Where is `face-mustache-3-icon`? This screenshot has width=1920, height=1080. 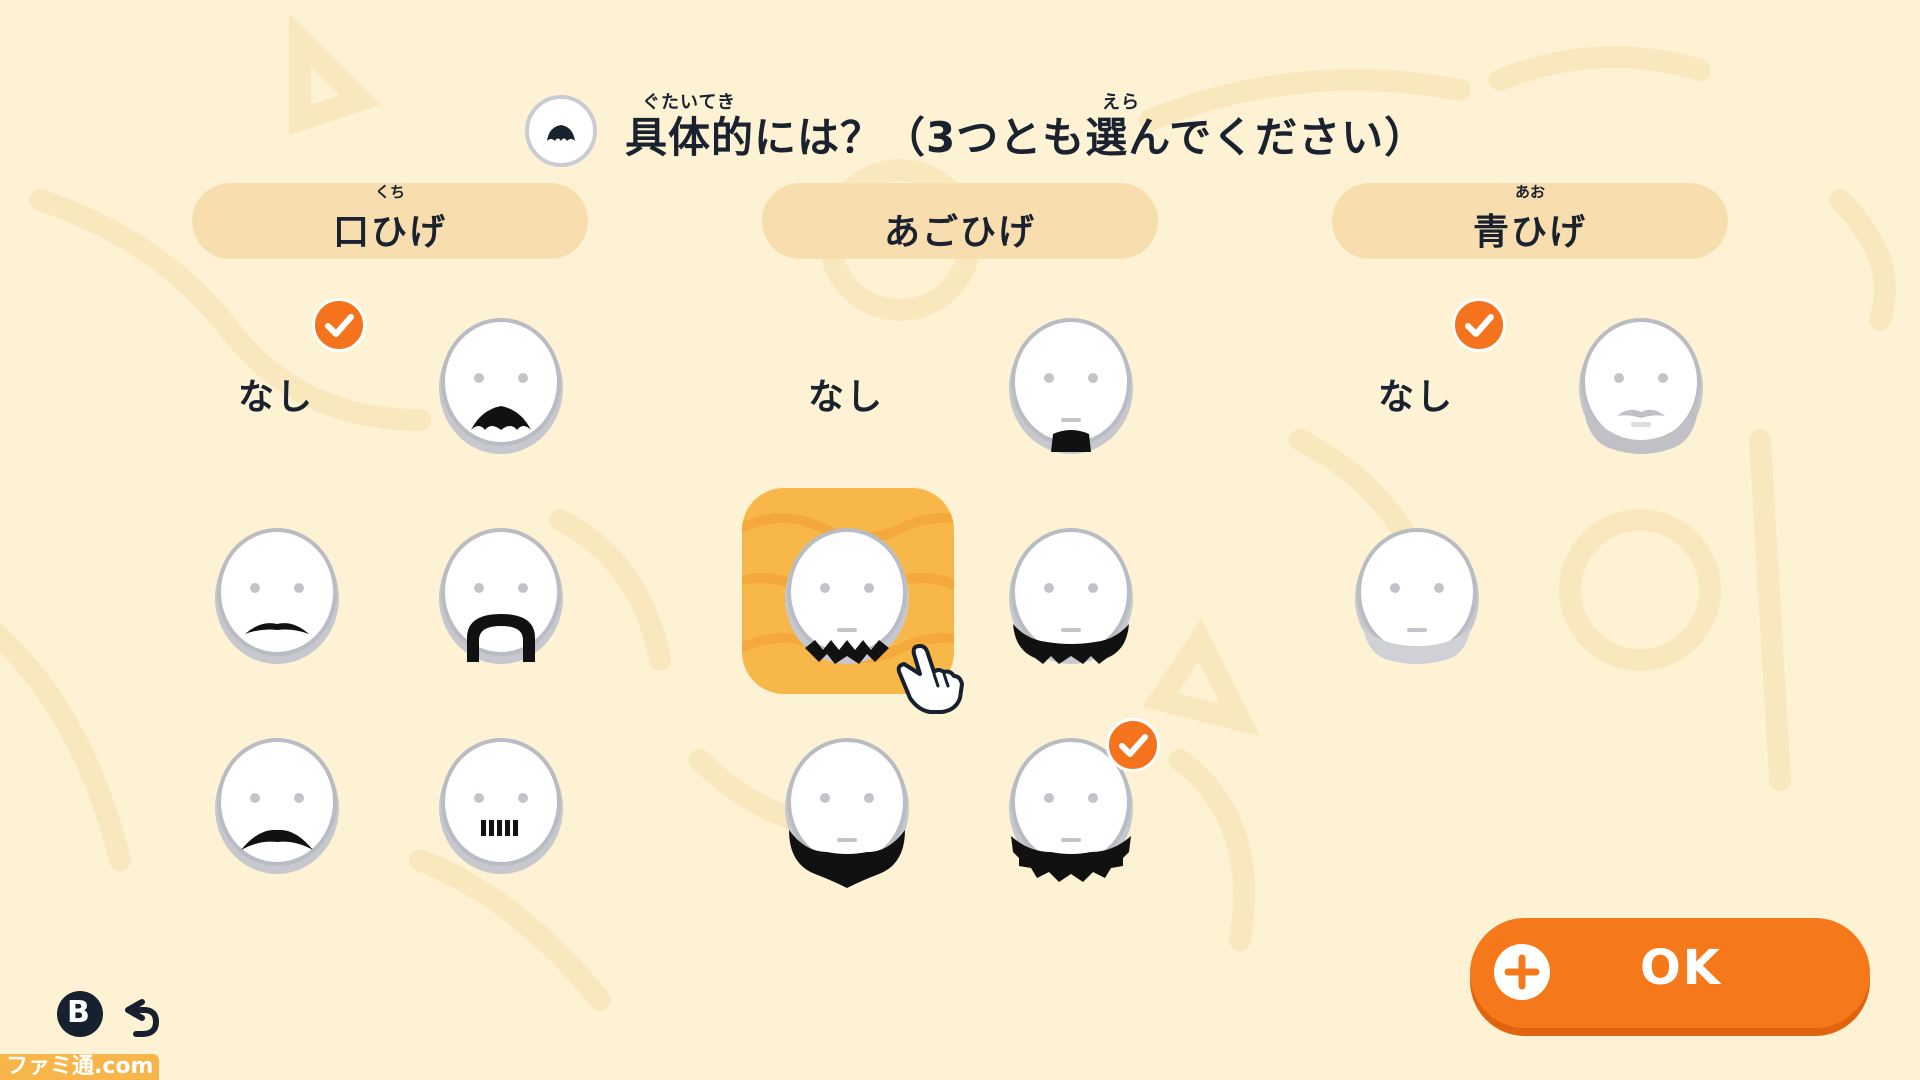
face-mustache-3-icon is located at coordinates (501, 596).